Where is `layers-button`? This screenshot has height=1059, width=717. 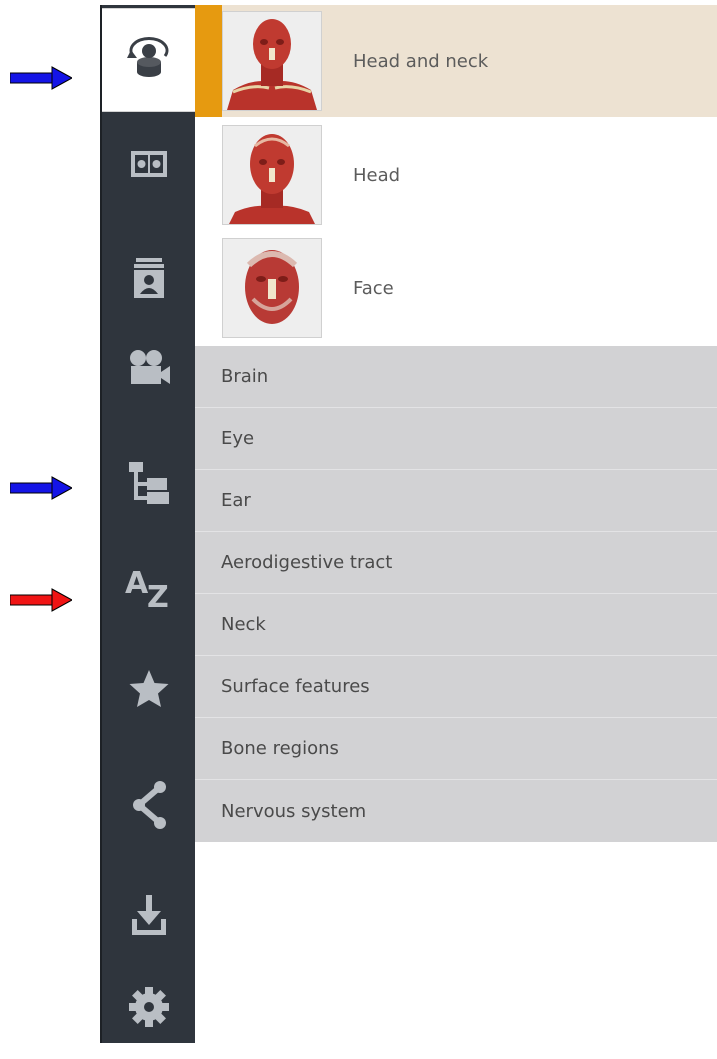
layers-button is located at coordinates (148, 278).